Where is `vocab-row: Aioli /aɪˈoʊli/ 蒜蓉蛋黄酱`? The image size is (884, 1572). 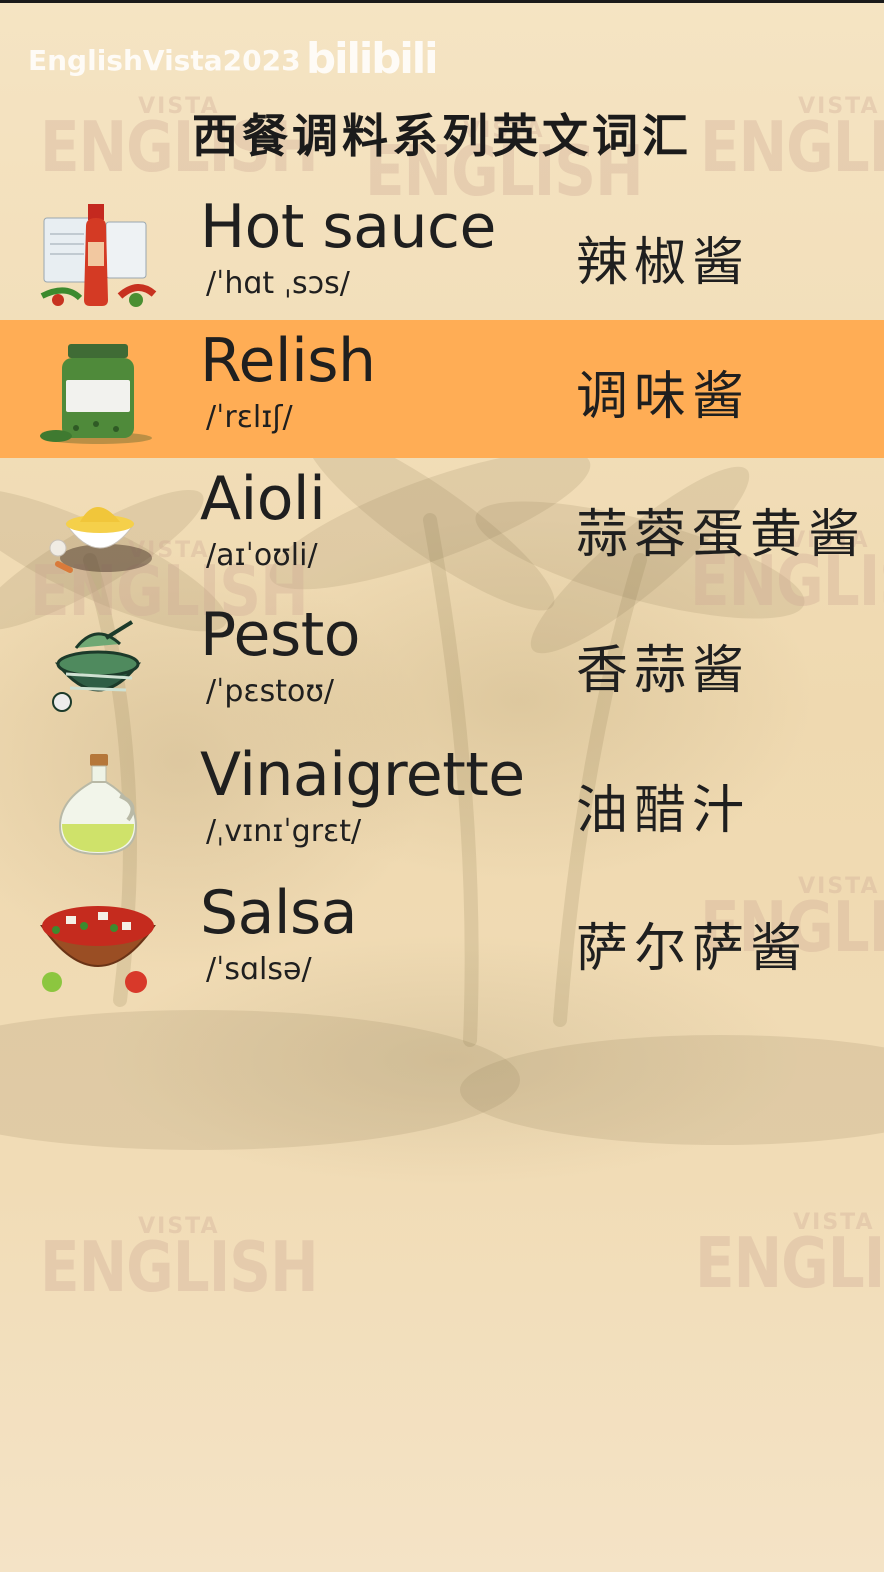
vocab-row: Aioli /aɪˈoʊli/ 蒜蓉蛋黄酱 is located at coordinates (442, 527).